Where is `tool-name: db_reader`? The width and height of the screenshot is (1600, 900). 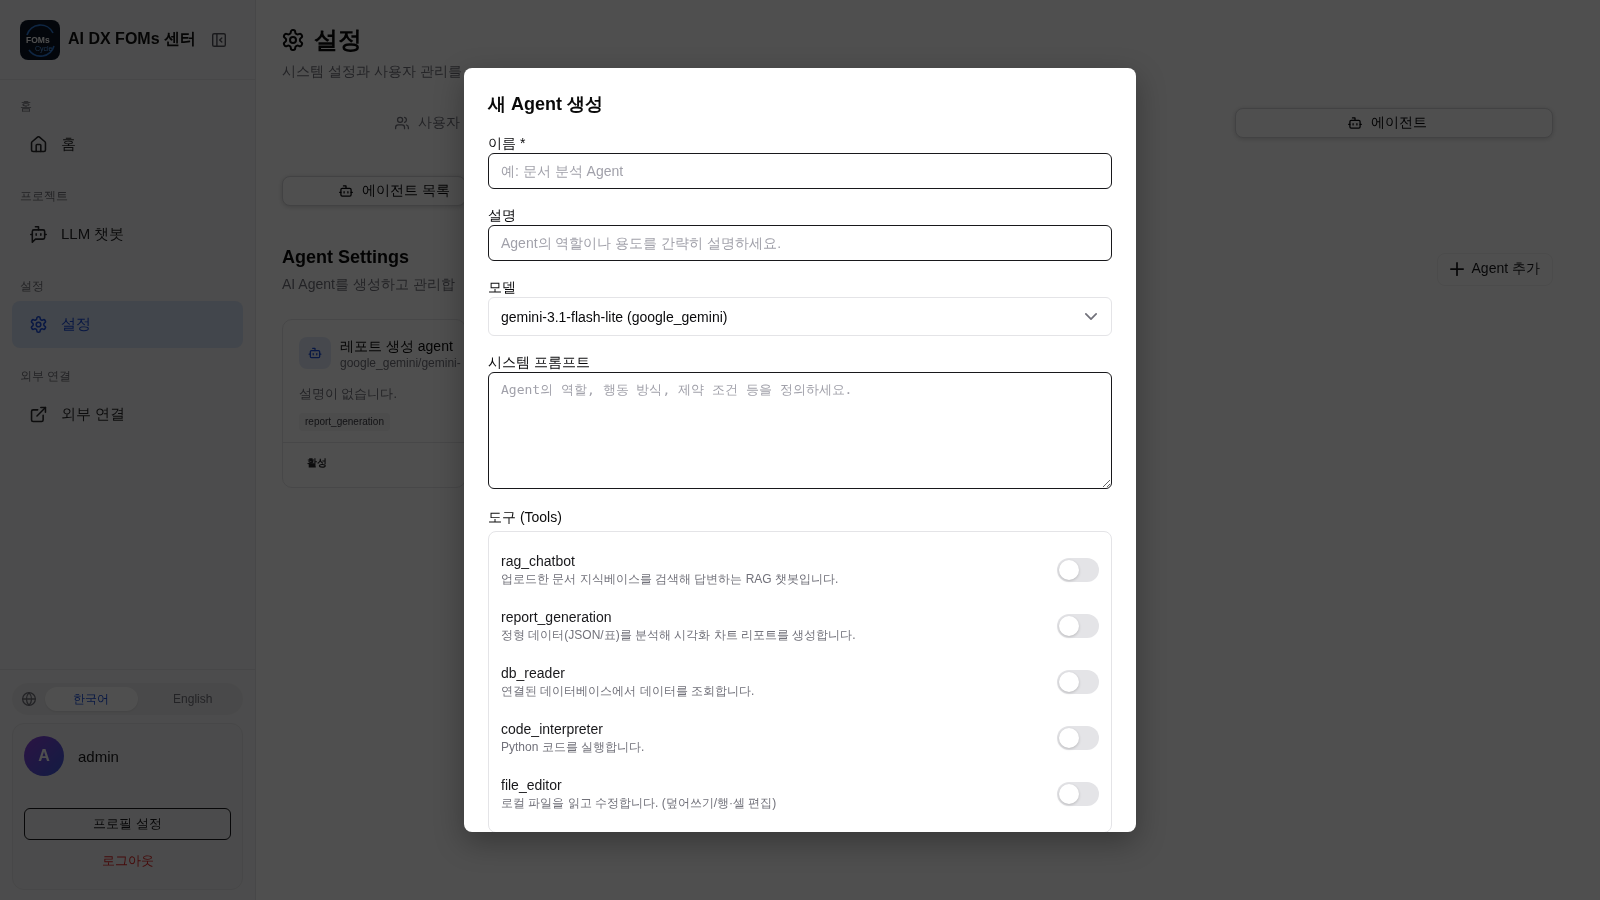
tool-name: db_reader is located at coordinates (533, 673).